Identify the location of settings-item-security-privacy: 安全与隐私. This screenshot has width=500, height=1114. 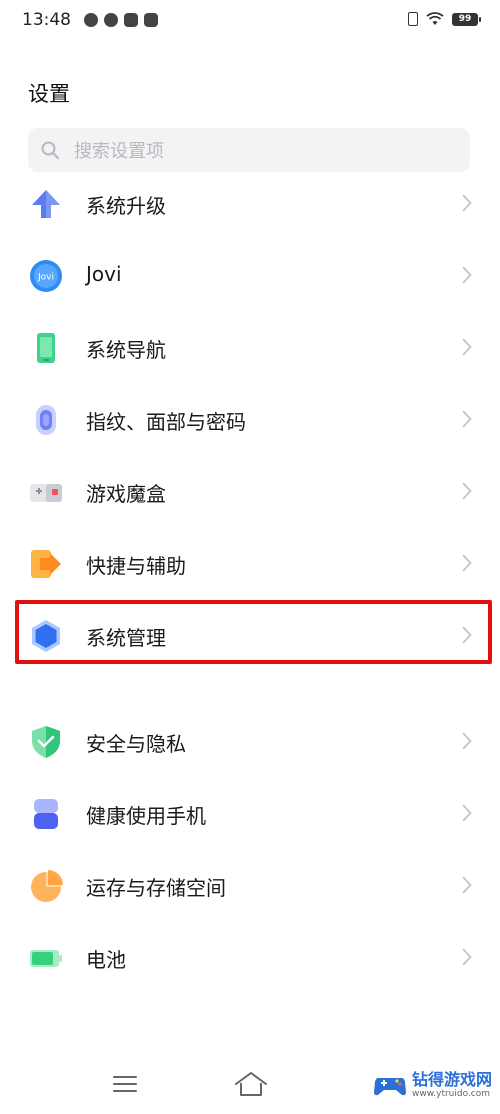
(250, 742).